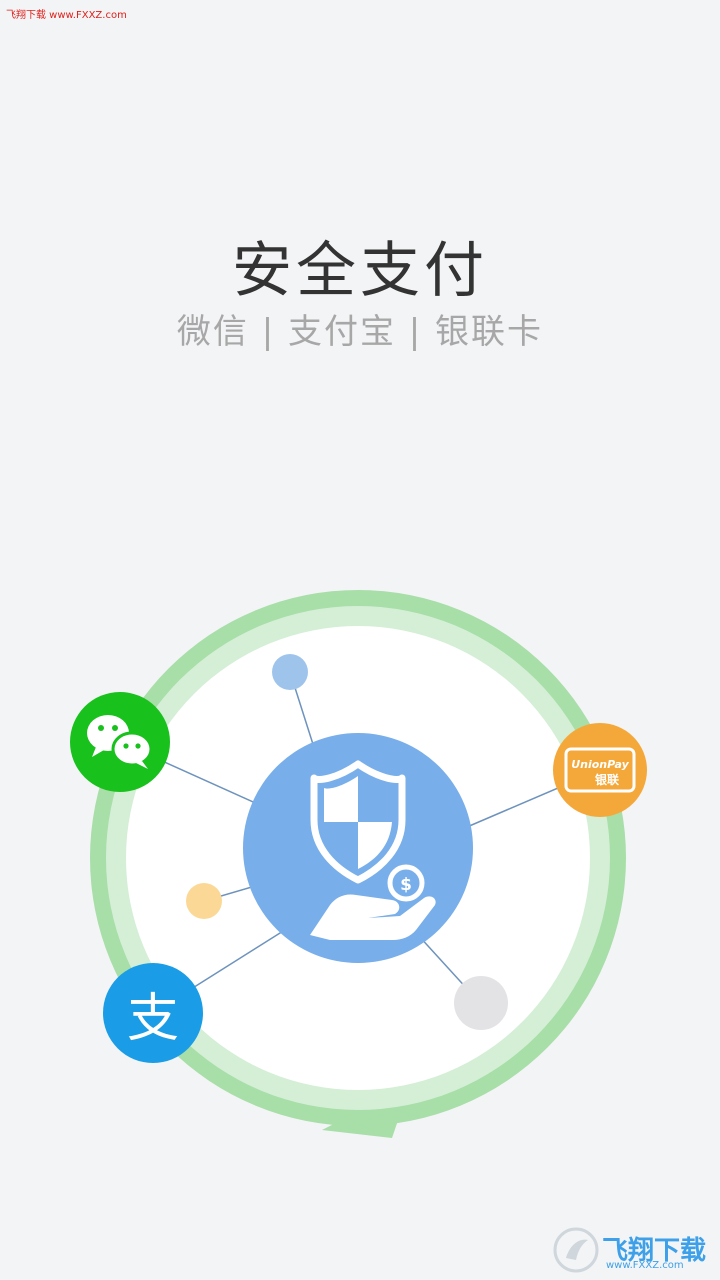  I want to click on page-subtitle: 微信 | 支付宝 | 银联卡, so click(360, 332).